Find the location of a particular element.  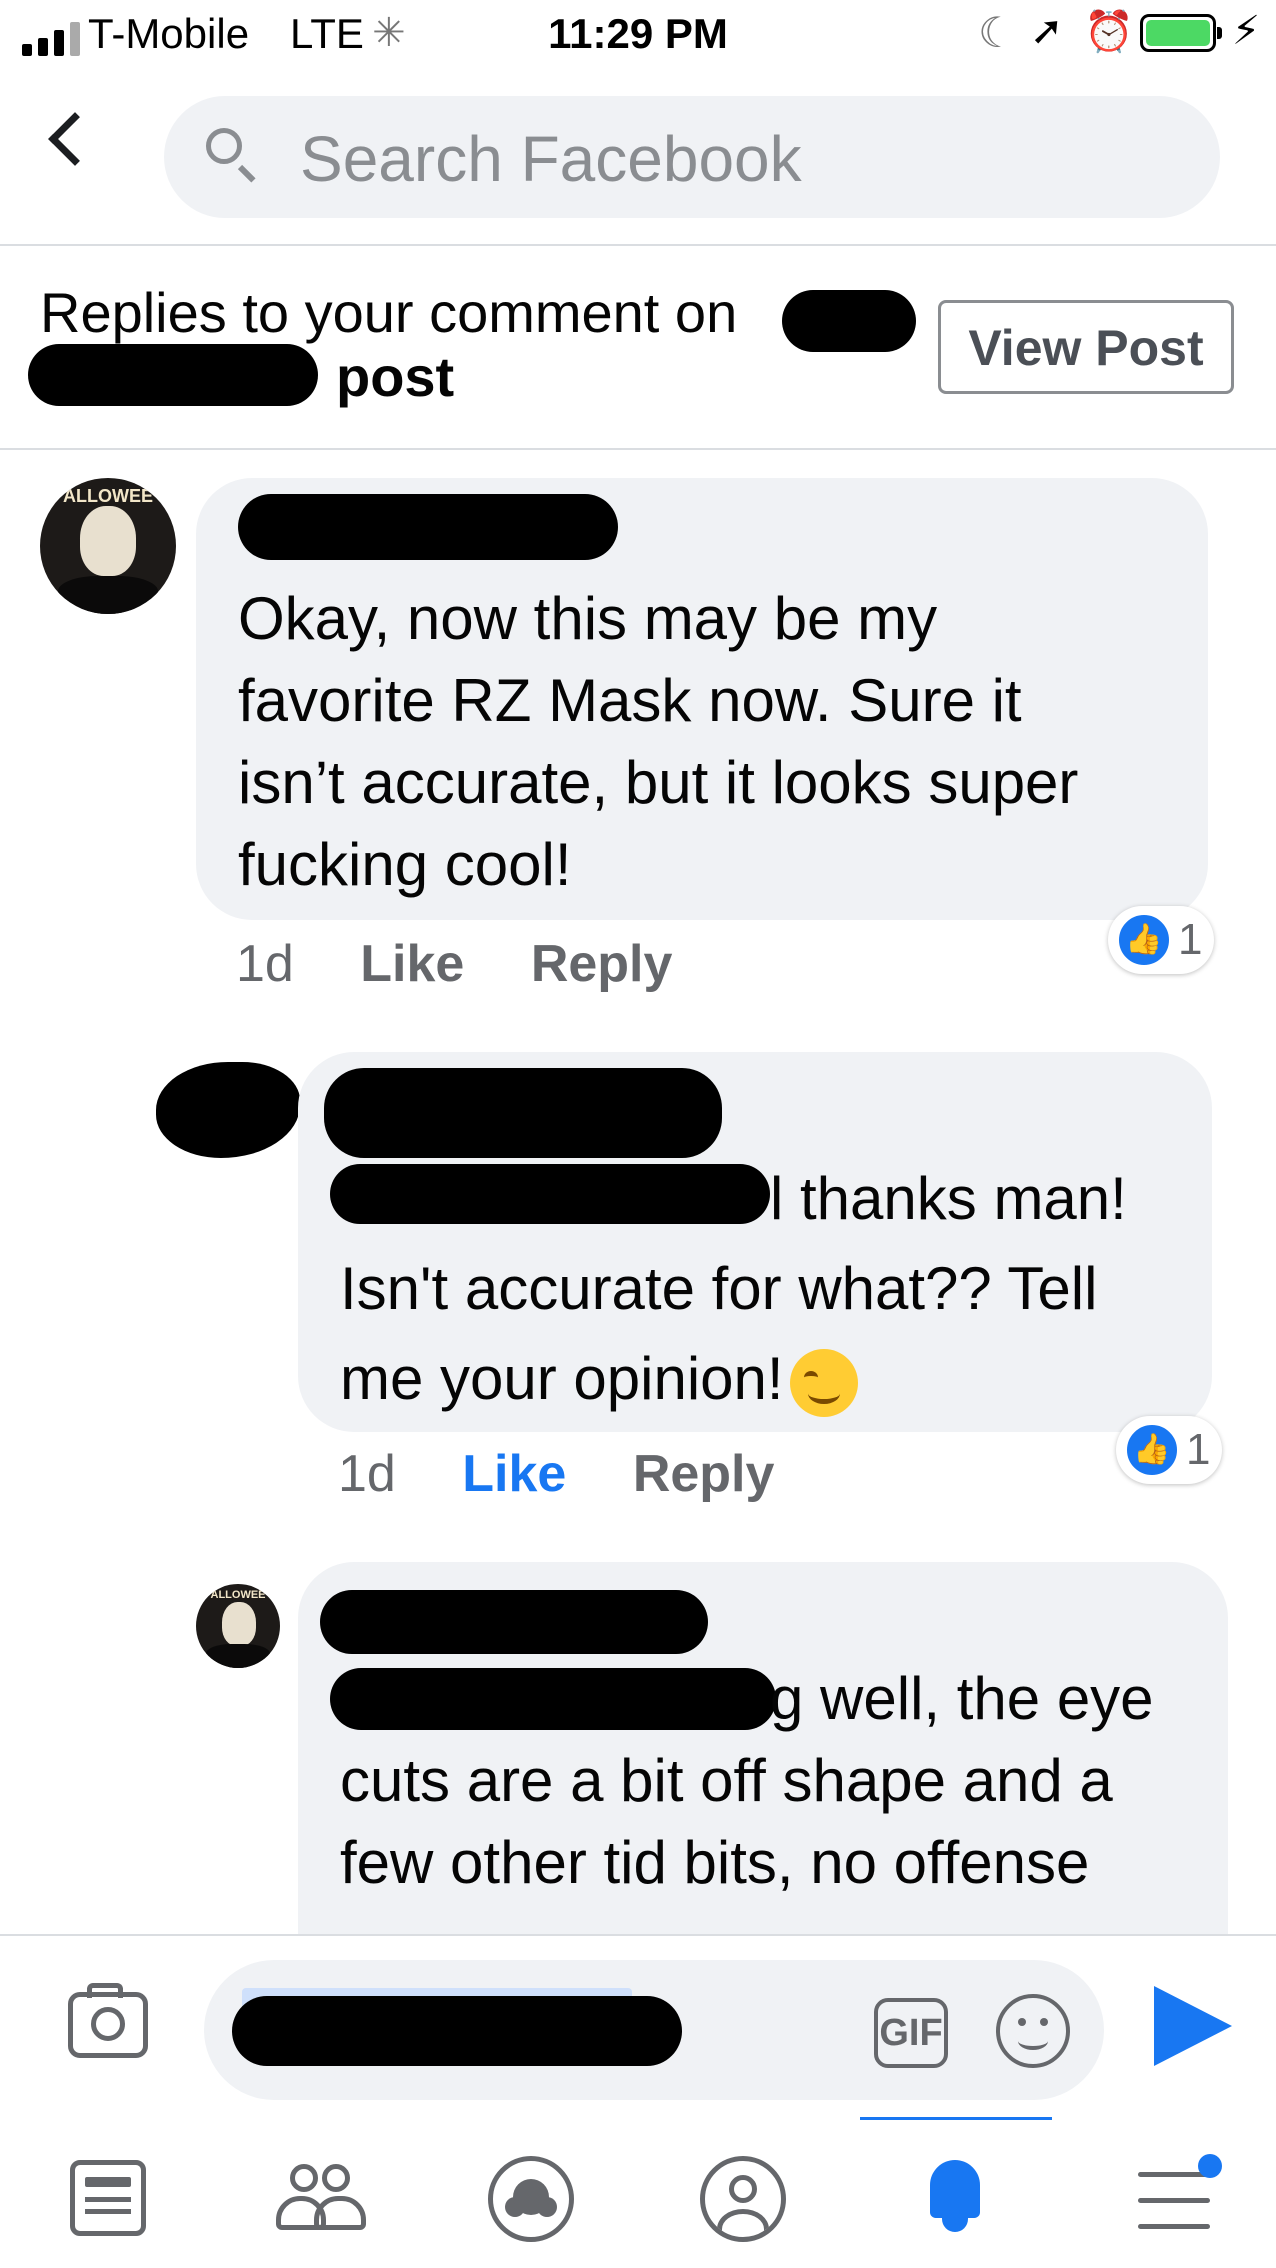

search-placeholder: Search Facebook is located at coordinates (551, 159).